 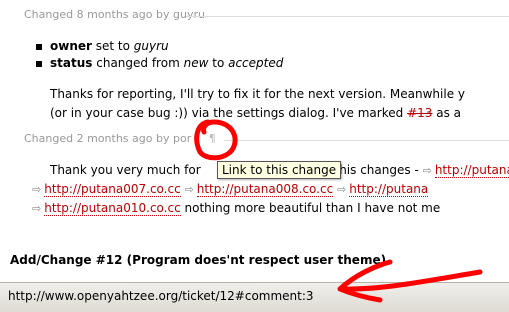 What do you see at coordinates (196, 63) in the screenshot?
I see `old-value: new` at bounding box center [196, 63].